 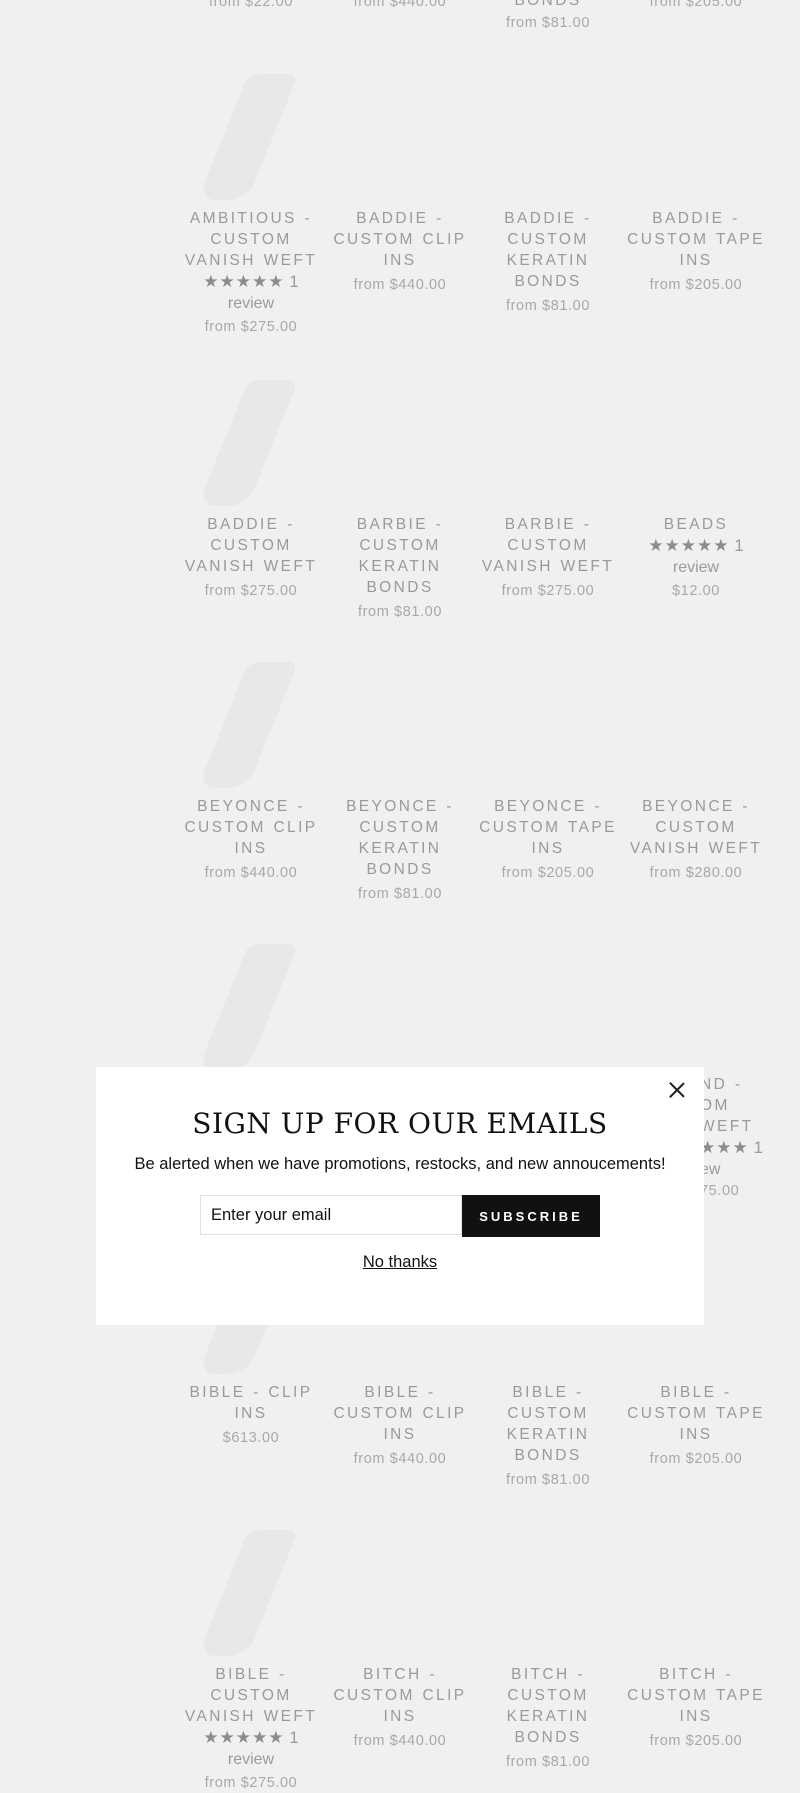 I want to click on product-card, so click(x=251, y=1009).